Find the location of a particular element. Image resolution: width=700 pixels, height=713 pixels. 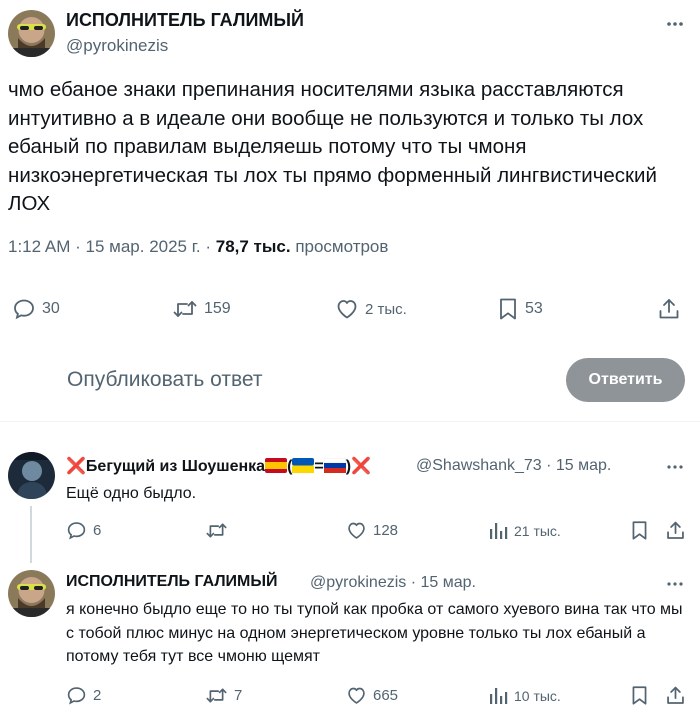

equals-sign: = is located at coordinates (319, 466).